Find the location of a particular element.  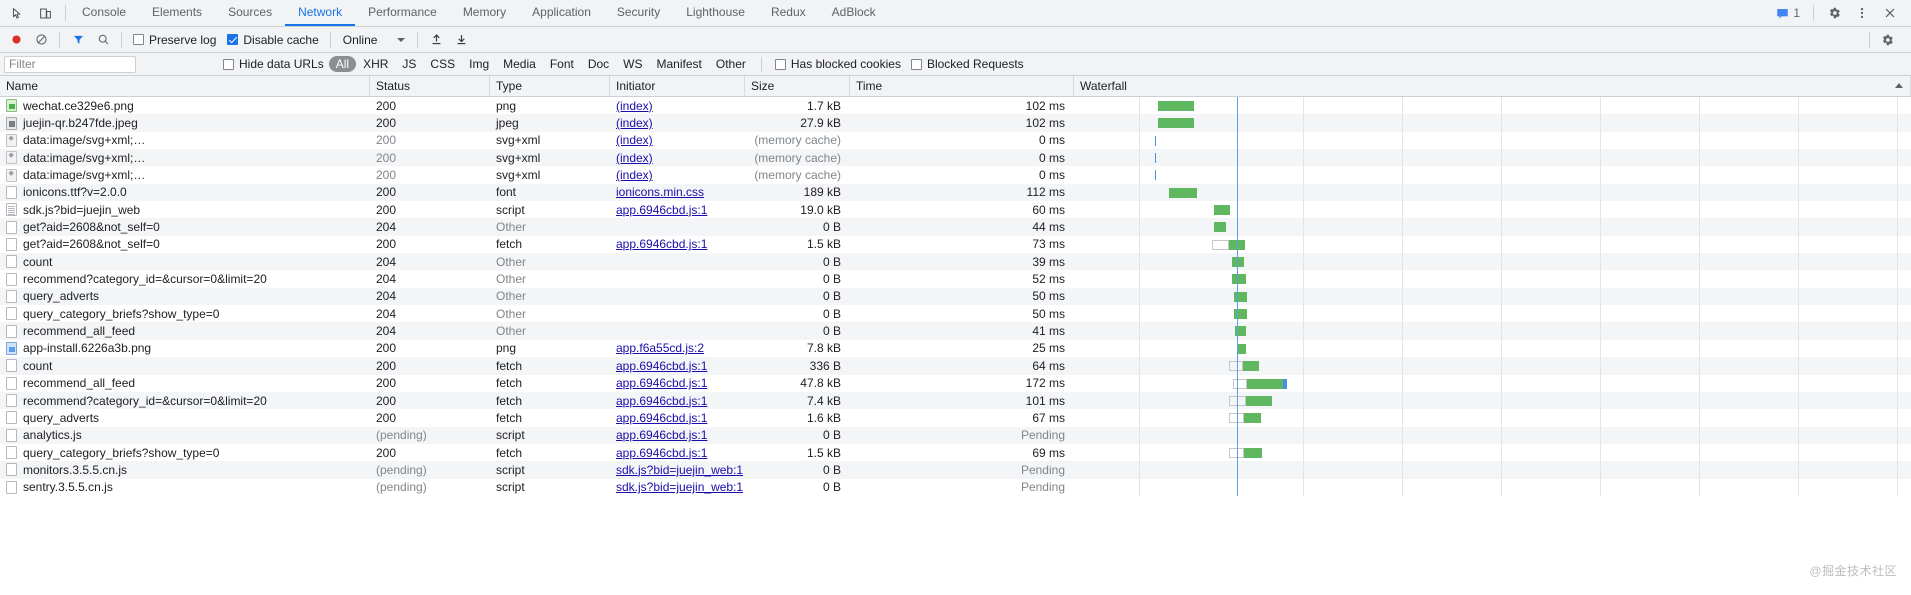

type-value: Other is located at coordinates (511, 331).